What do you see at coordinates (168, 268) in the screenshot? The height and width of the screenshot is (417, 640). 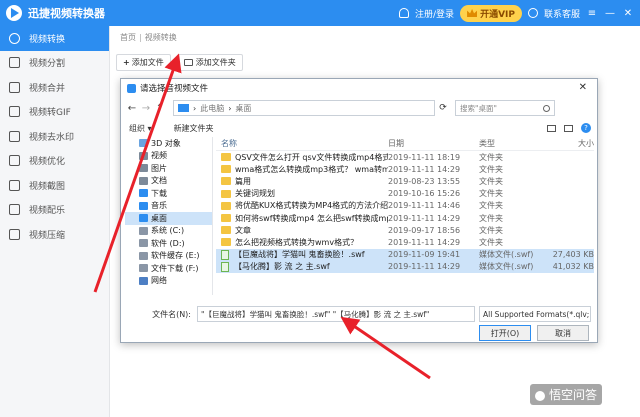 I see `nav-item: 文件下载 (F:)` at bounding box center [168, 268].